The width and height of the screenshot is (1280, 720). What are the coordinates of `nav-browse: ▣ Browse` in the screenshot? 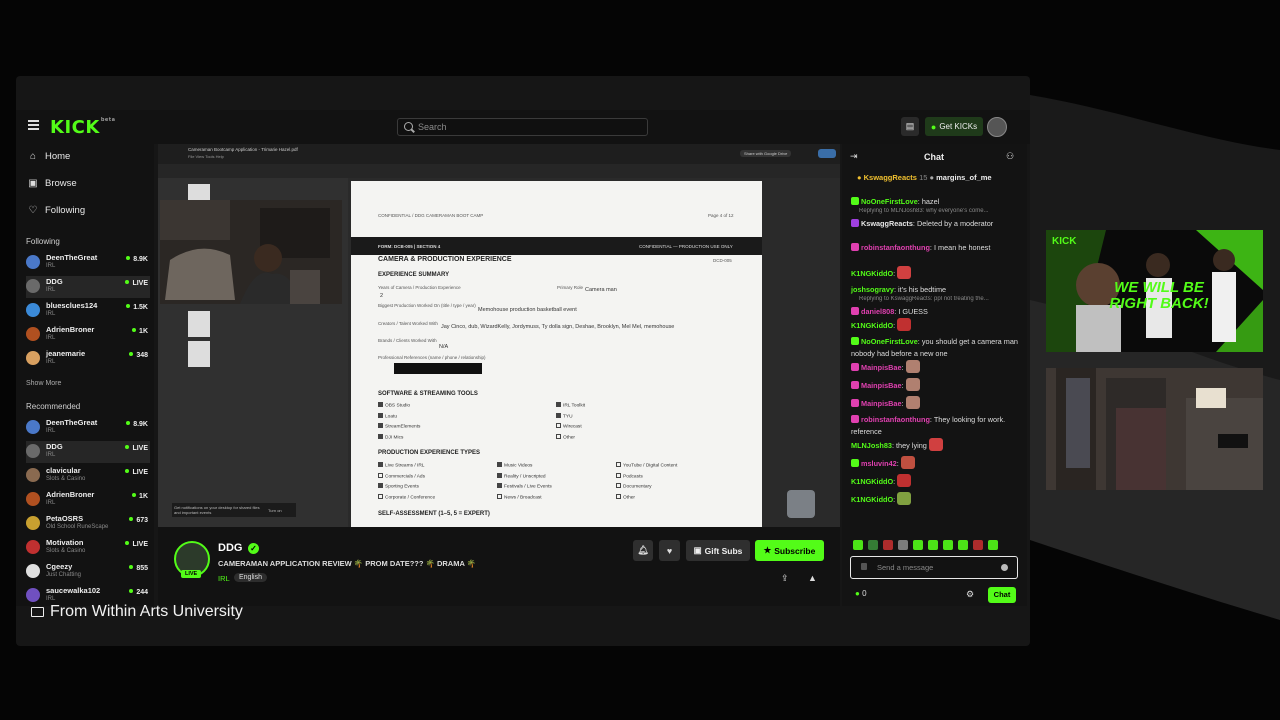 It's located at (52, 183).